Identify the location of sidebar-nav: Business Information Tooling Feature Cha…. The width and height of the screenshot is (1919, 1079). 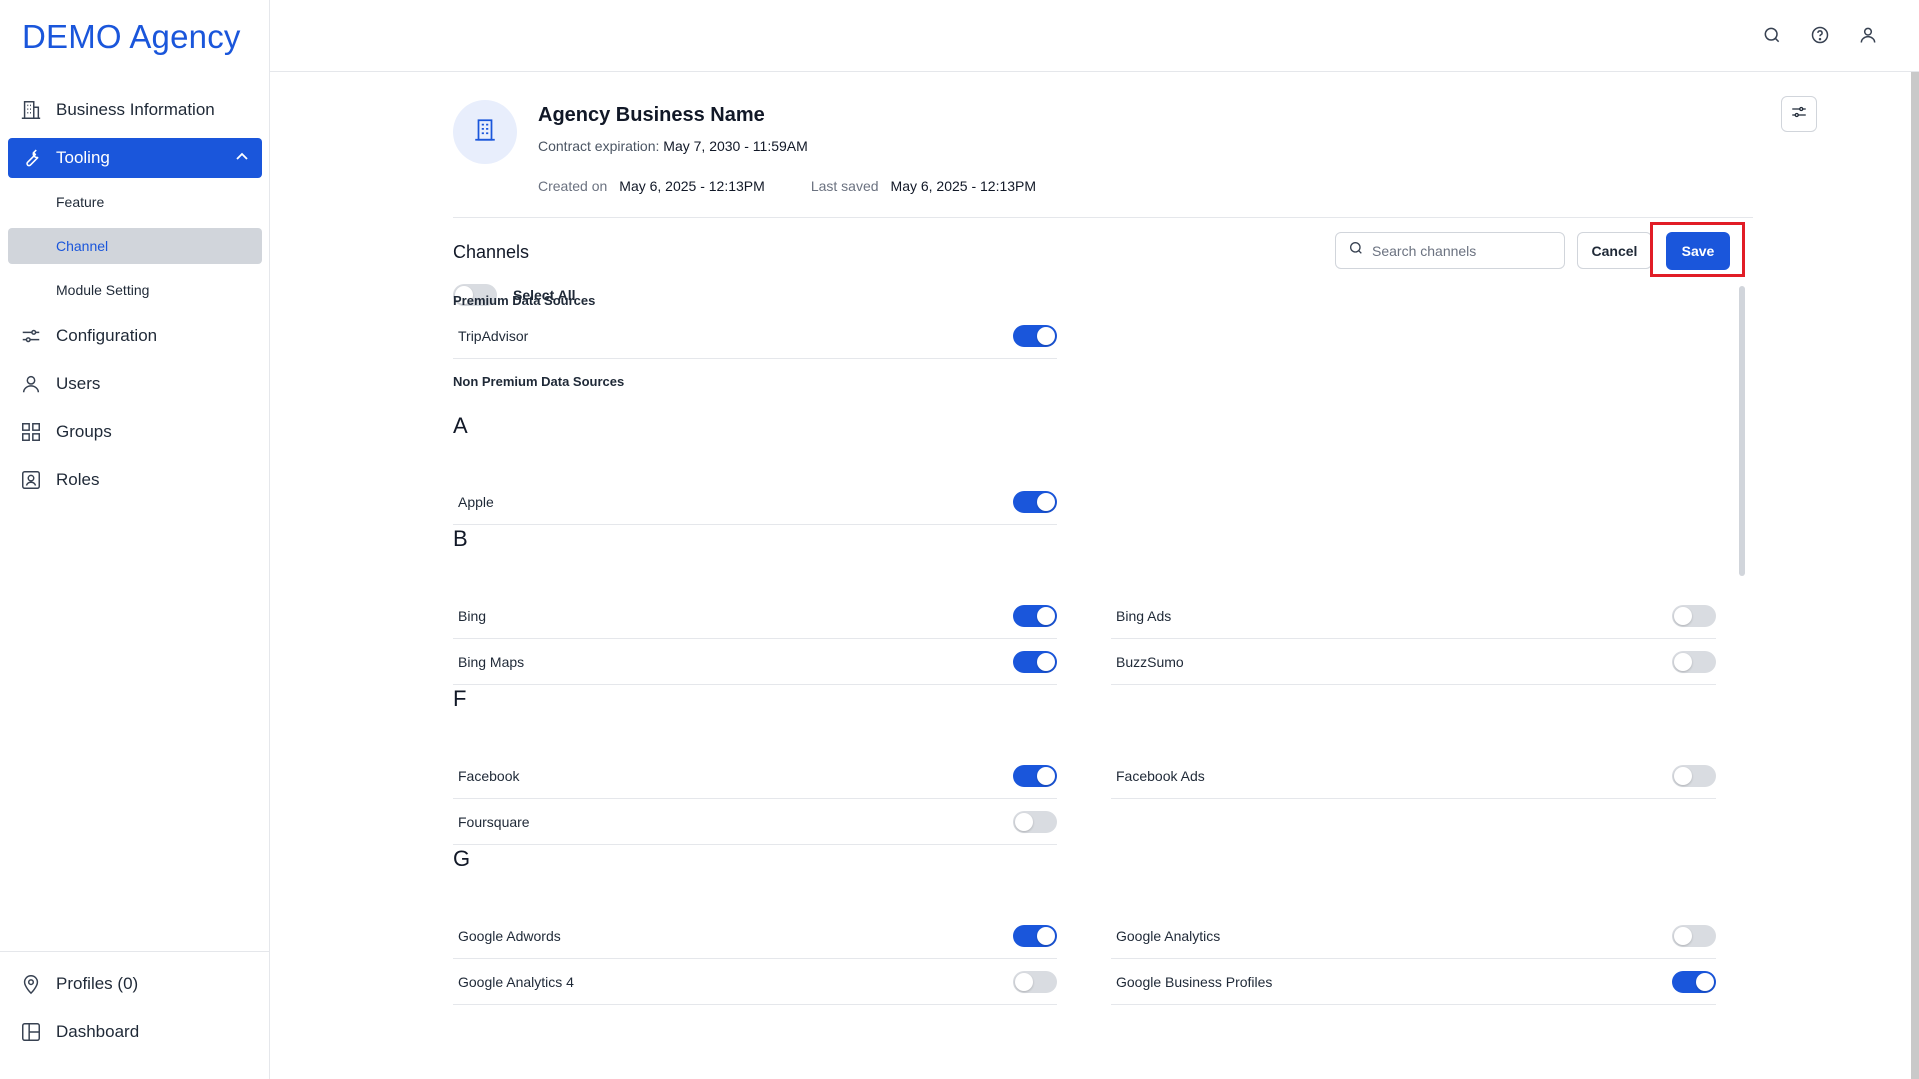
(135, 299).